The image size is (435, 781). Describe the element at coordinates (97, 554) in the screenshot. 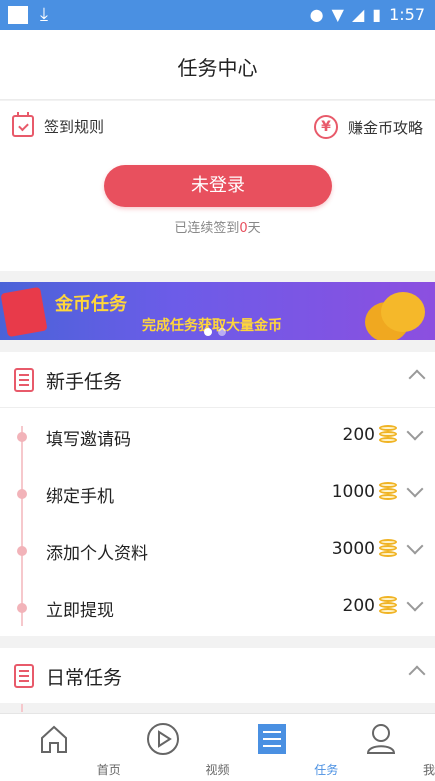

I see `task-name: 添加个人资料` at that location.